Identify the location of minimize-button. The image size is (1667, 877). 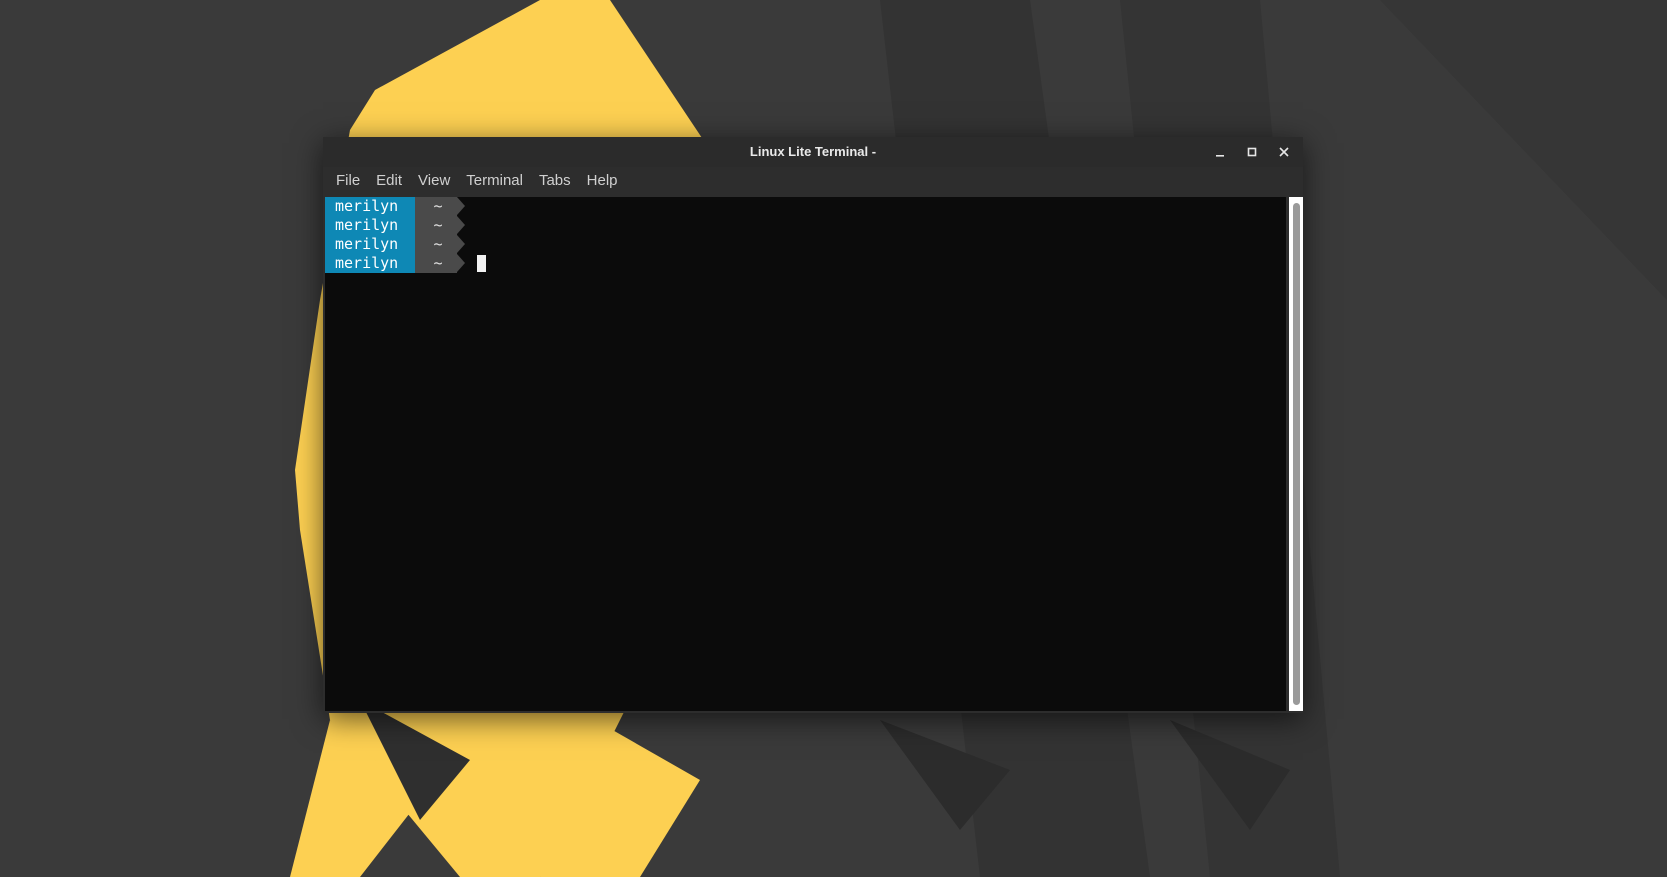
(1220, 152).